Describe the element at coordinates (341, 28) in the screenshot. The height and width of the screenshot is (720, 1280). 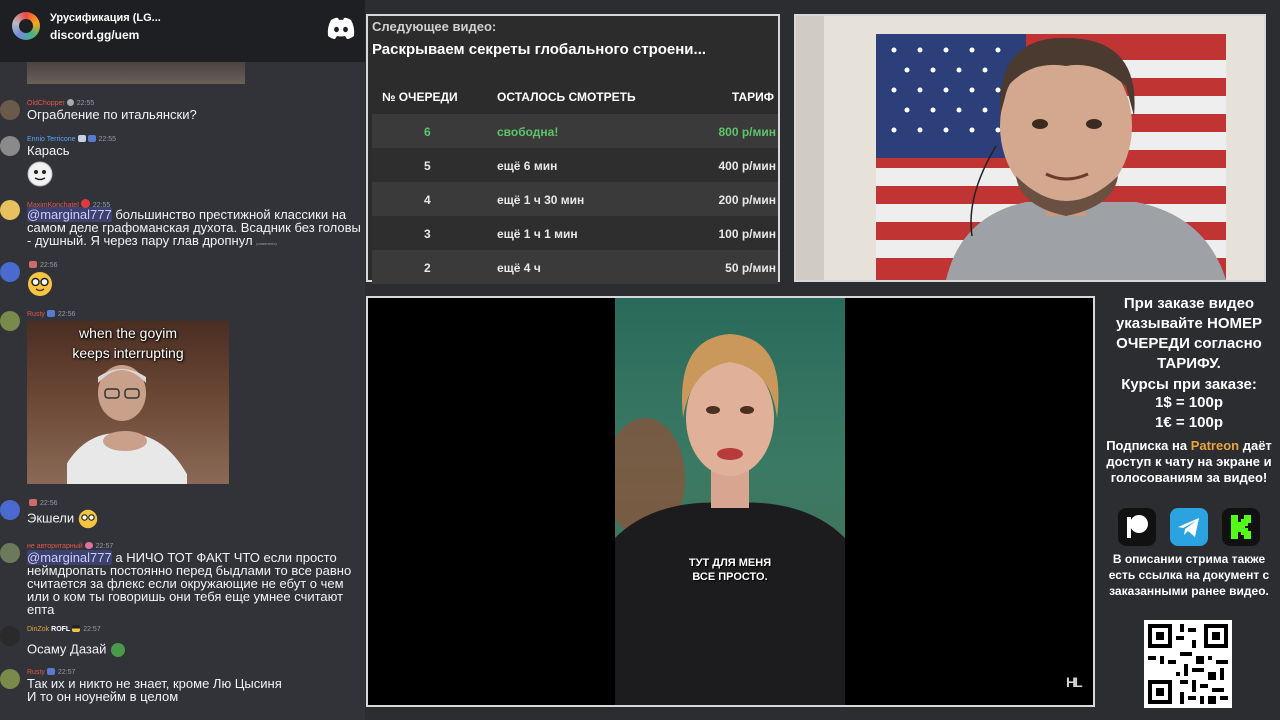
I see `discord-logo-icon` at that location.